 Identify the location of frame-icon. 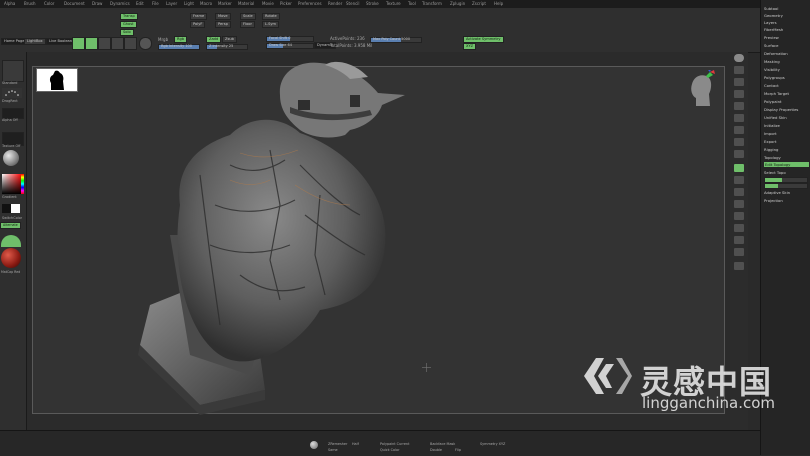
(739, 168).